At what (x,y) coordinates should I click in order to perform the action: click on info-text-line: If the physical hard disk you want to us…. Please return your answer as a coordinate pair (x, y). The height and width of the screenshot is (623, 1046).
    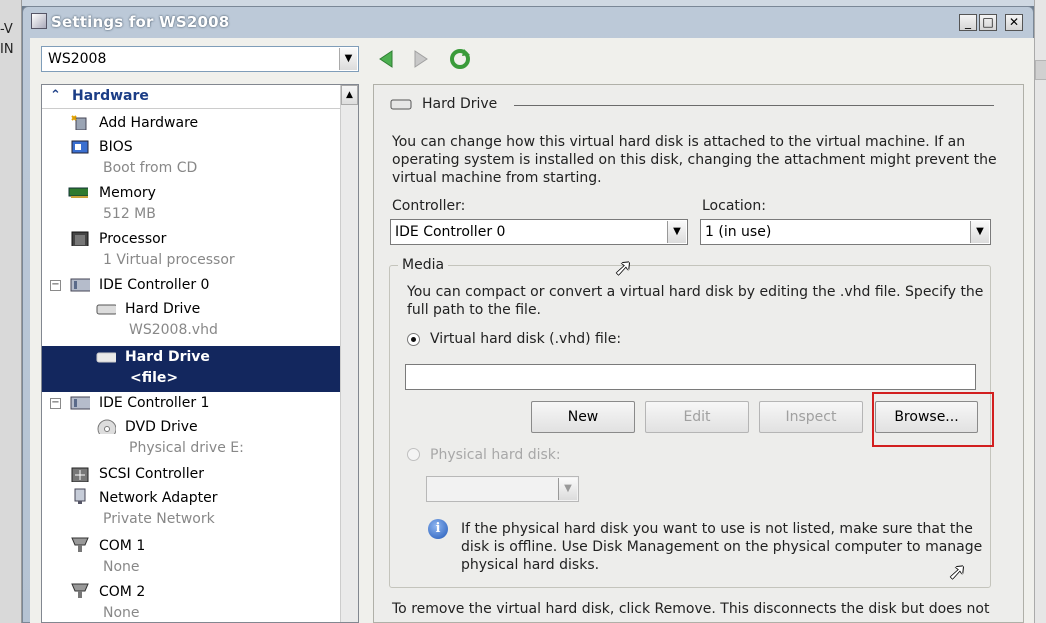
    Looking at the image, I should click on (717, 529).